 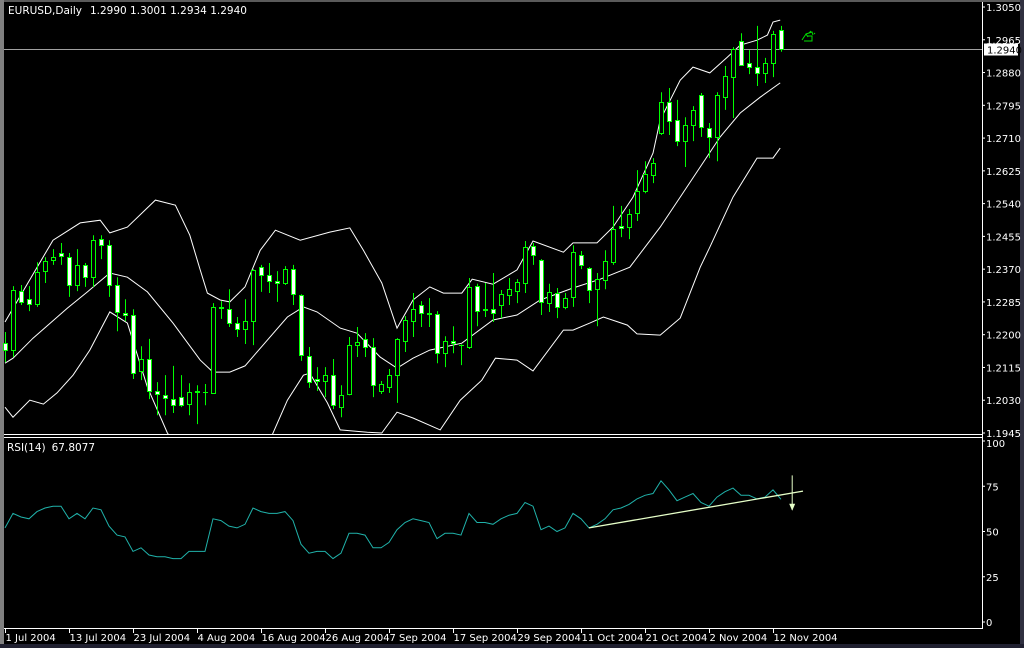 I want to click on price-tick-label: 1.2625, so click(x=1003, y=172).